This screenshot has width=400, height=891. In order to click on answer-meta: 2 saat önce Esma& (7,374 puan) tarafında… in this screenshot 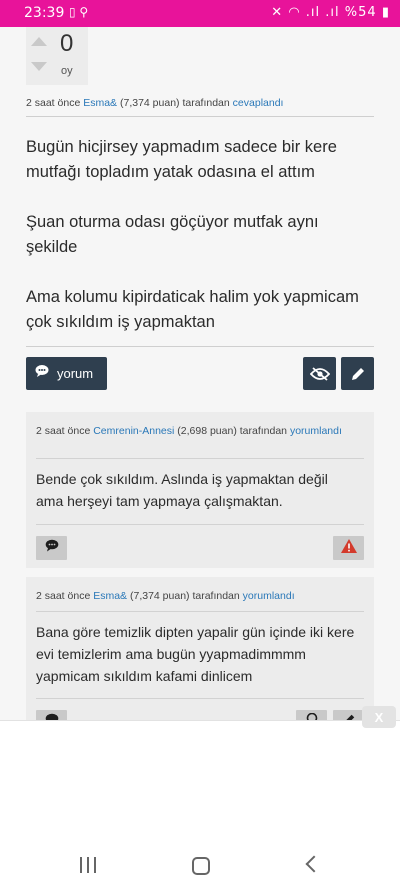, I will do `click(200, 103)`.